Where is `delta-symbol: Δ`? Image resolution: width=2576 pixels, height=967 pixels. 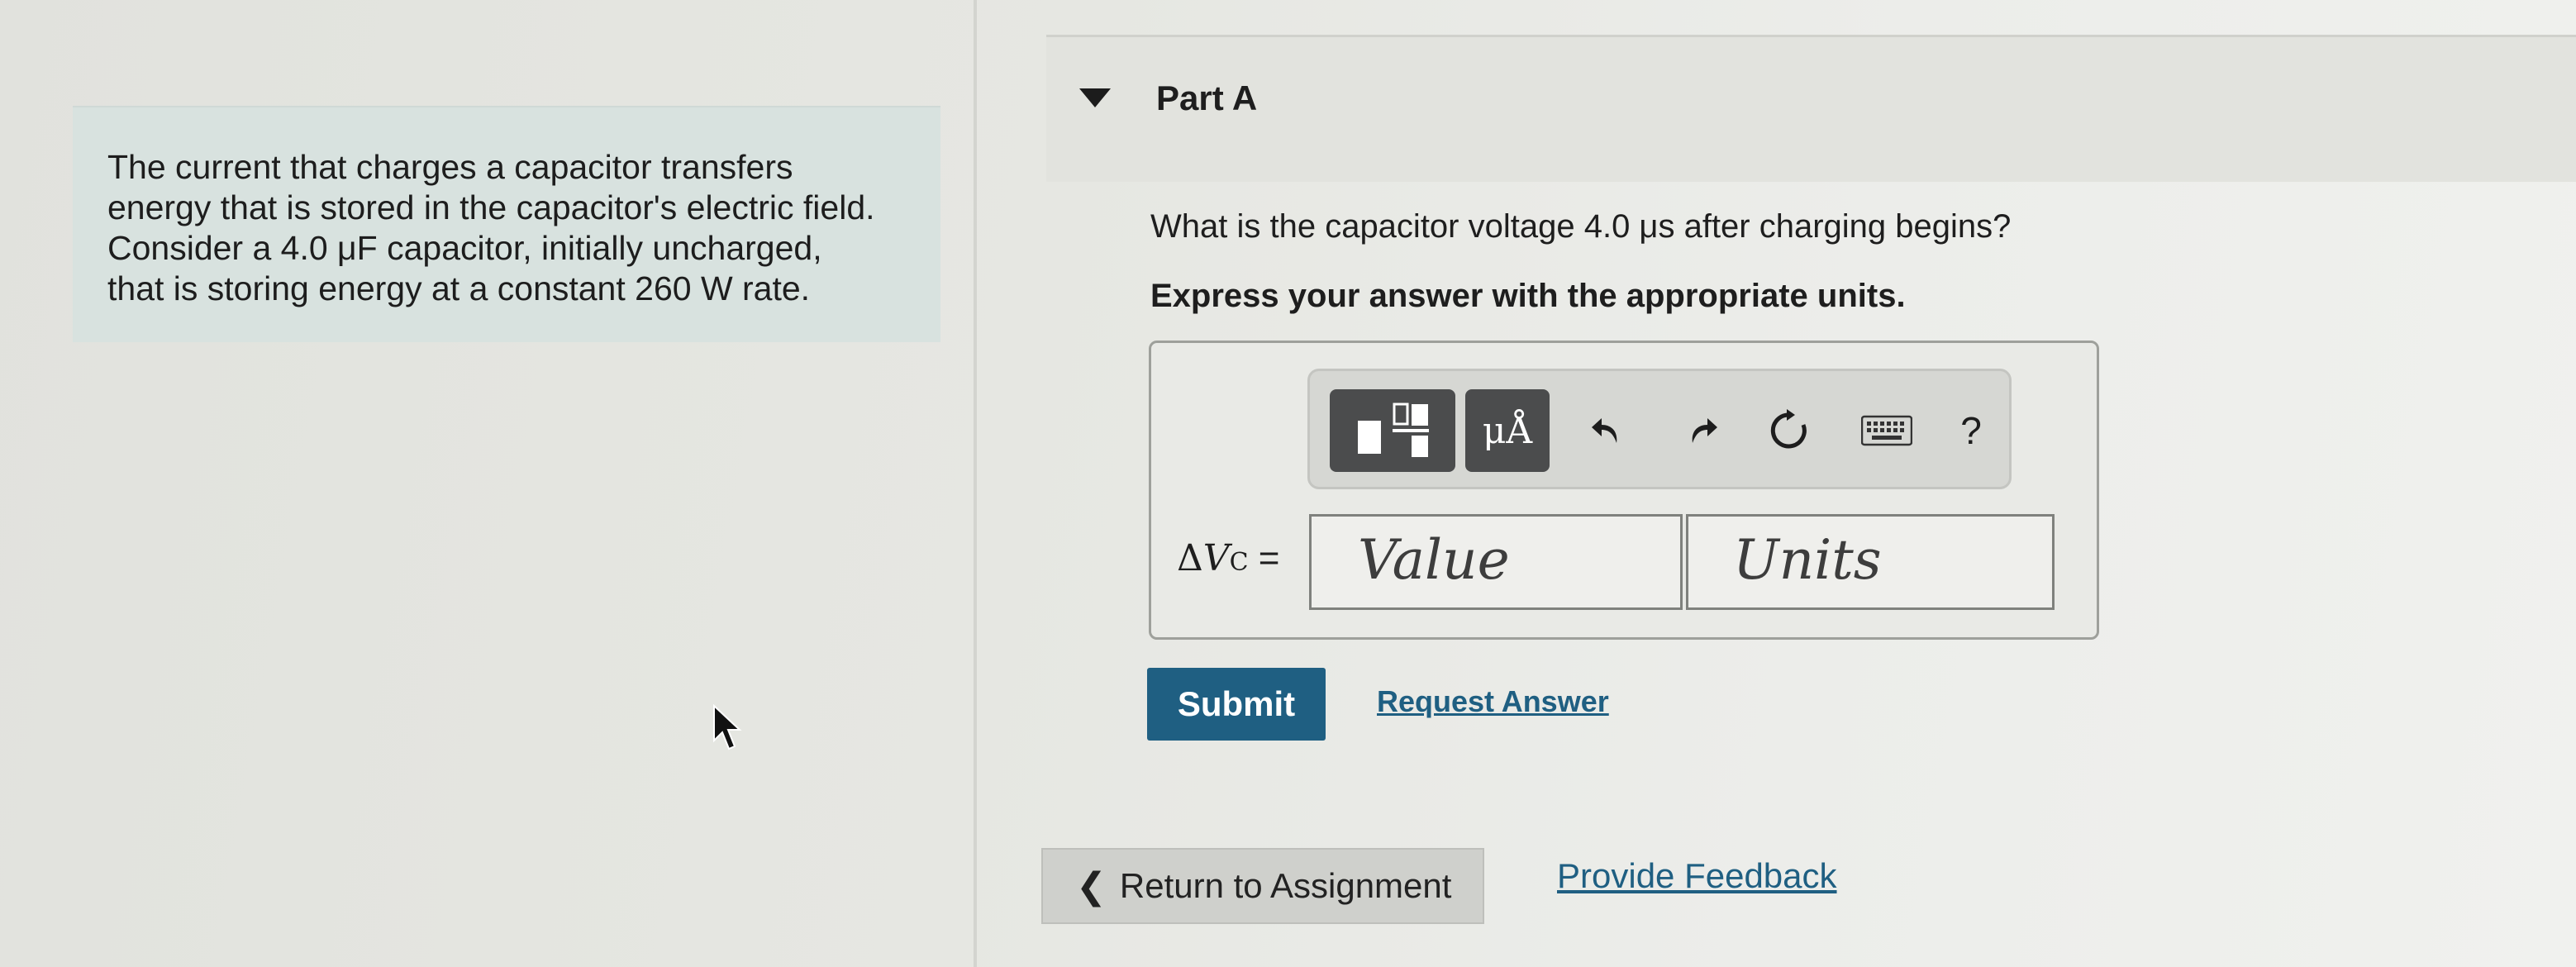
delta-symbol: Δ is located at coordinates (1190, 558).